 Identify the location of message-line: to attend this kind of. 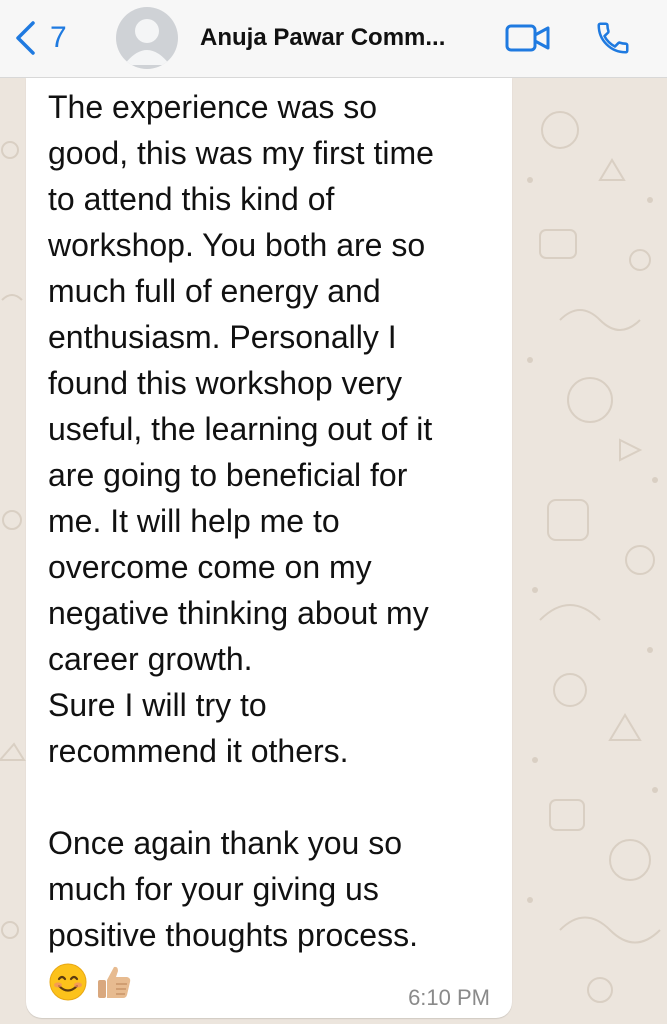
(191, 199).